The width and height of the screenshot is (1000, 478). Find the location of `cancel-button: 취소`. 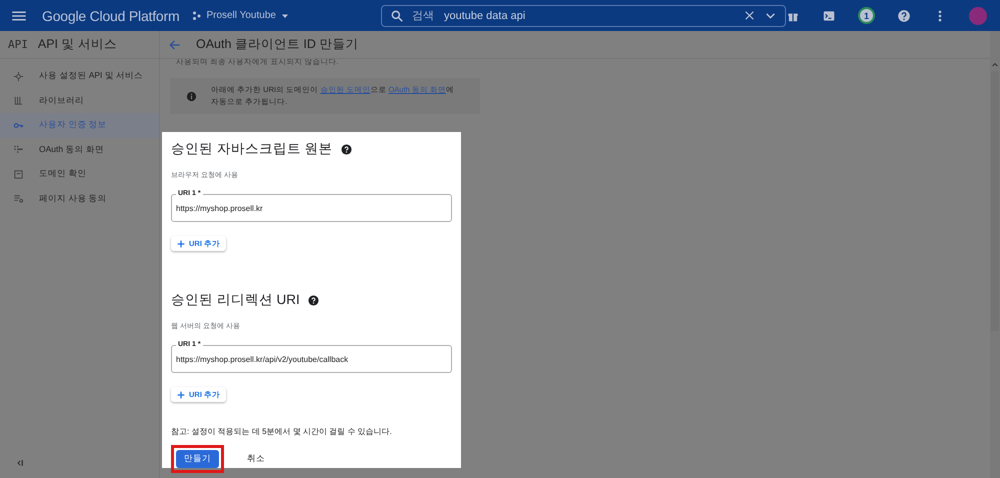

cancel-button: 취소 is located at coordinates (256, 459).